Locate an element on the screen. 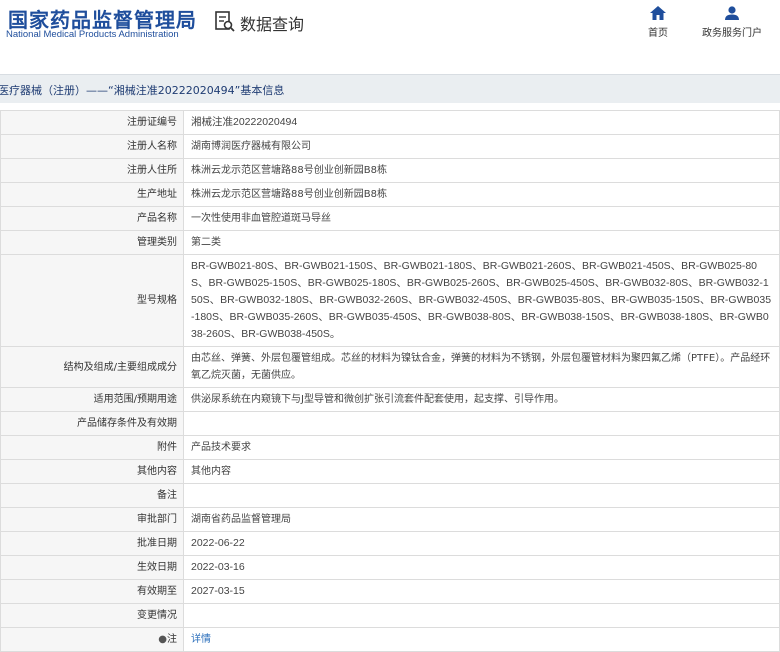 The width and height of the screenshot is (780, 652). table-row: 变更情况 is located at coordinates (390, 615).